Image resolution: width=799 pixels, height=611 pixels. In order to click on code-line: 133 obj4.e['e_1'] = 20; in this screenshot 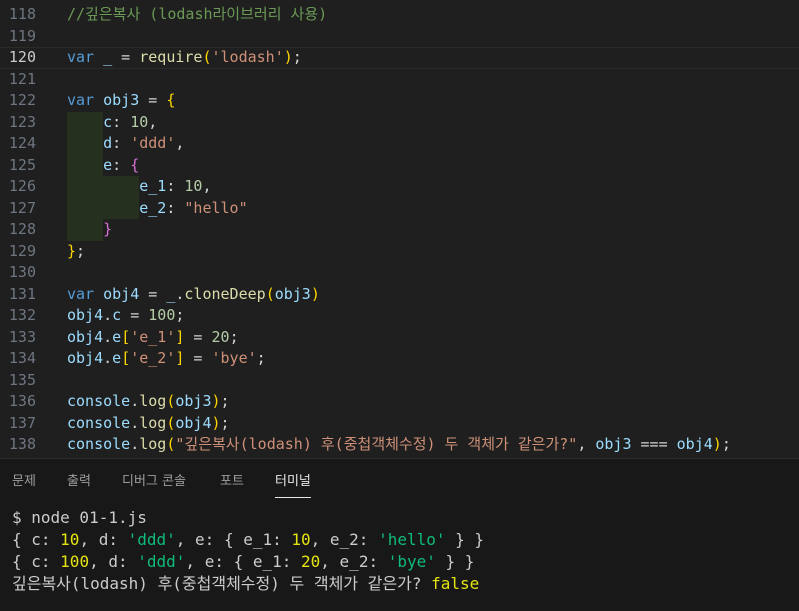, I will do `click(399, 338)`.